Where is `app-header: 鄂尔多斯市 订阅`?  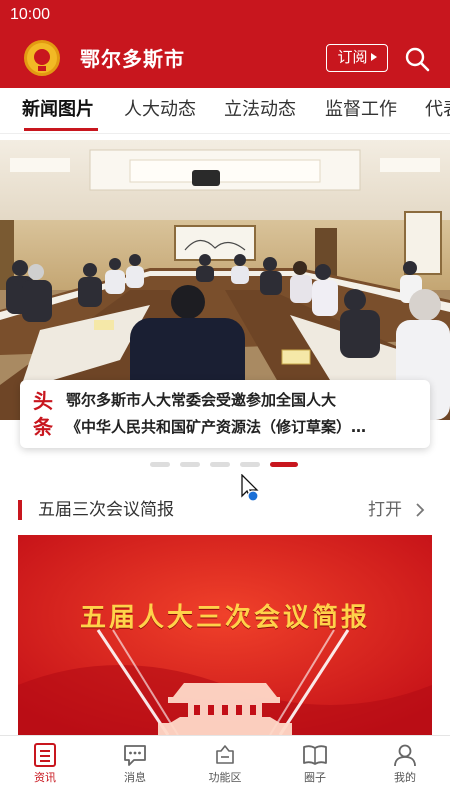 app-header: 鄂尔多斯市 订阅 is located at coordinates (225, 59).